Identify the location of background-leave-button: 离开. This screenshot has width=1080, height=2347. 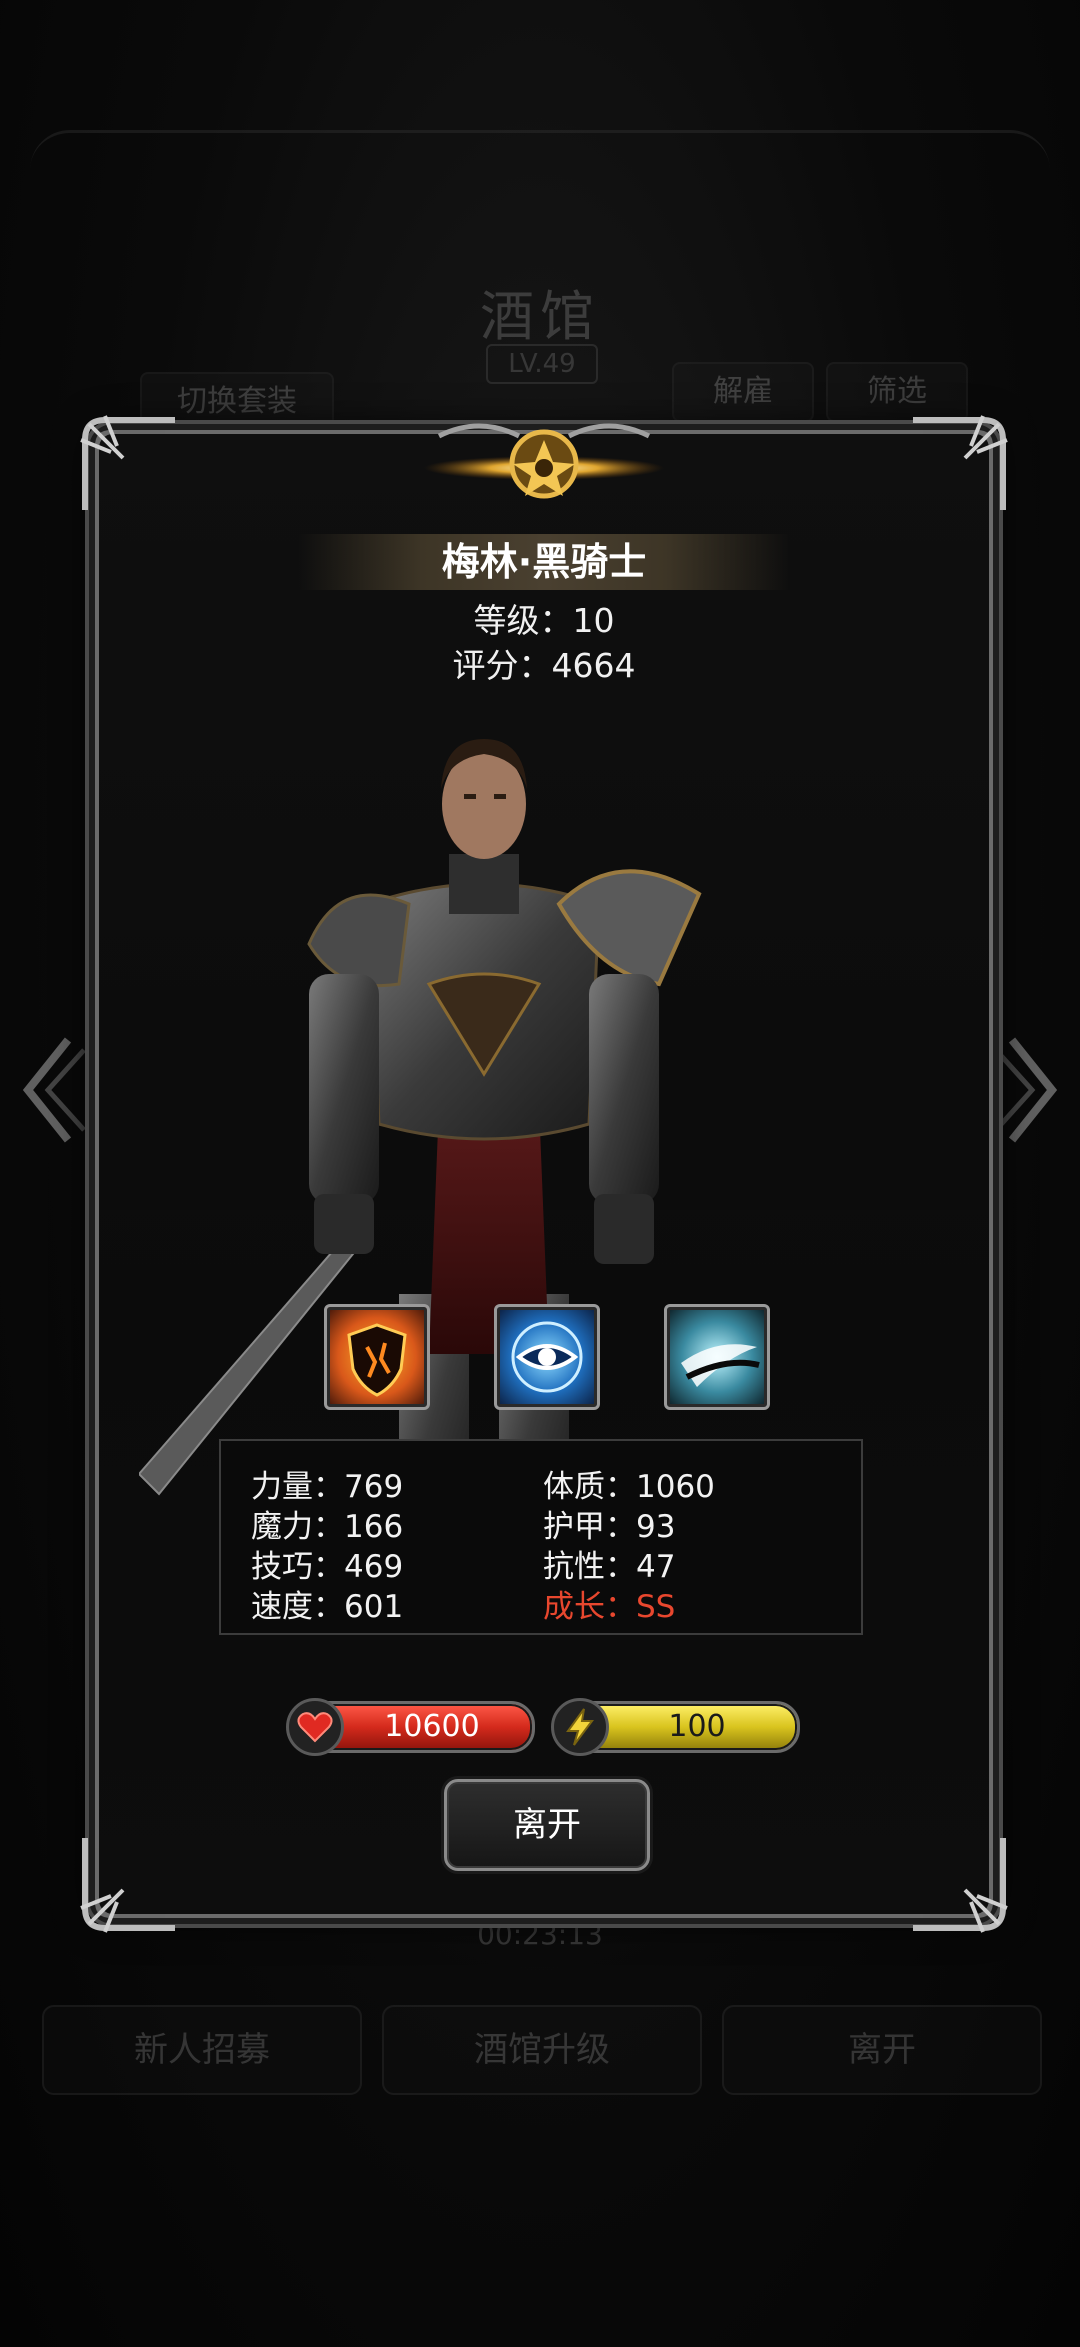
(882, 2050).